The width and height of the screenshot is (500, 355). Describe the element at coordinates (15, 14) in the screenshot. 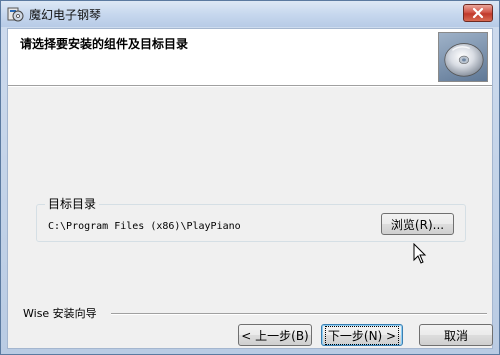

I see `installer-app-icon` at that location.